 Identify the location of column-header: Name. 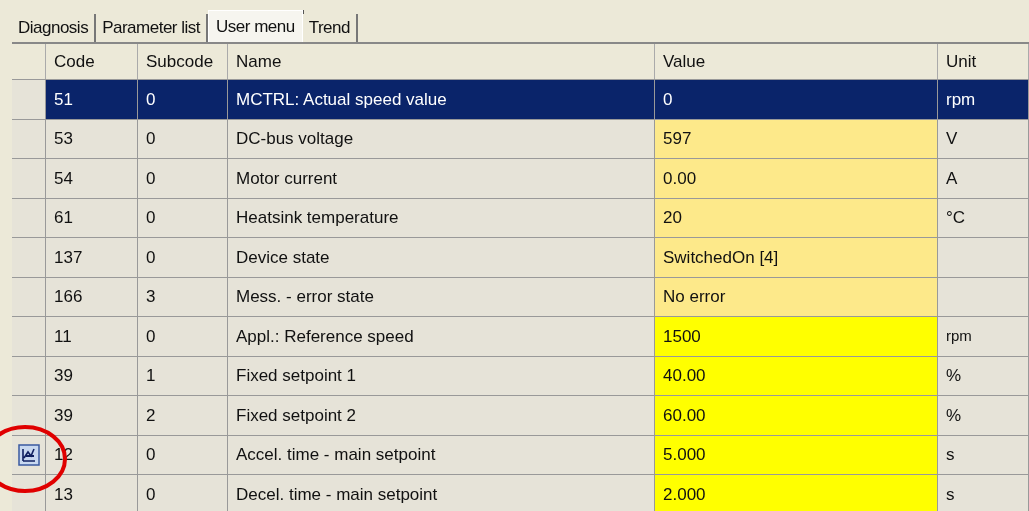
(441, 61).